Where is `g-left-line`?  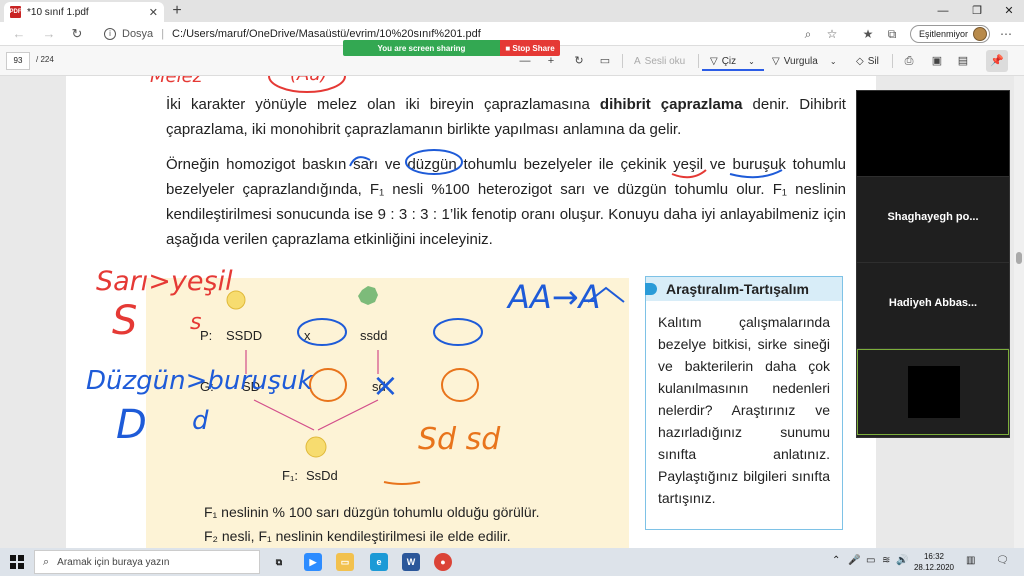
g-left-line is located at coordinates (284, 415).